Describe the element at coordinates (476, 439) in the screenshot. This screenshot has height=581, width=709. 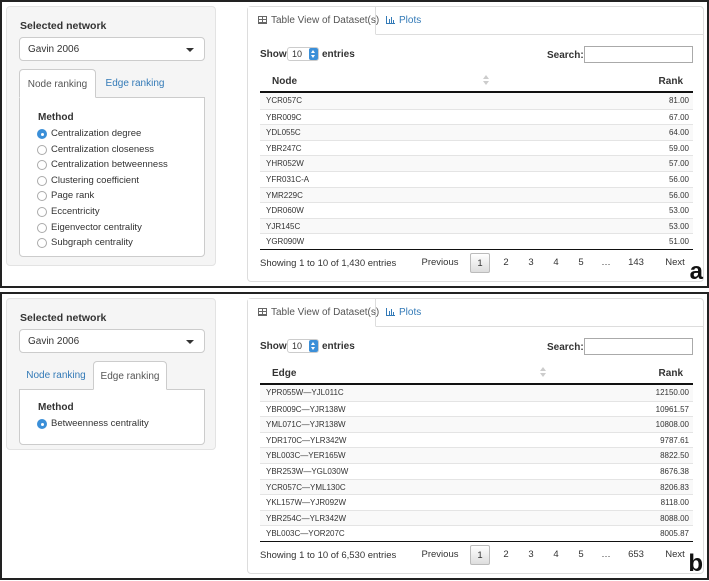
I see `table-row: YDR170C—YLR342W 9787.61` at that location.